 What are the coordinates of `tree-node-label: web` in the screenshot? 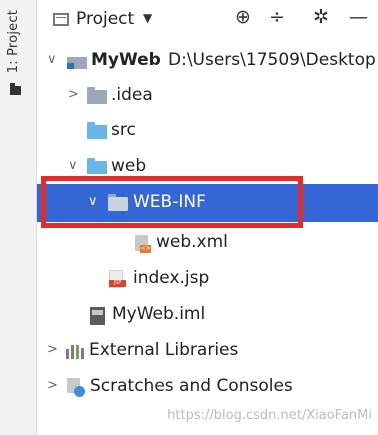 It's located at (129, 165).